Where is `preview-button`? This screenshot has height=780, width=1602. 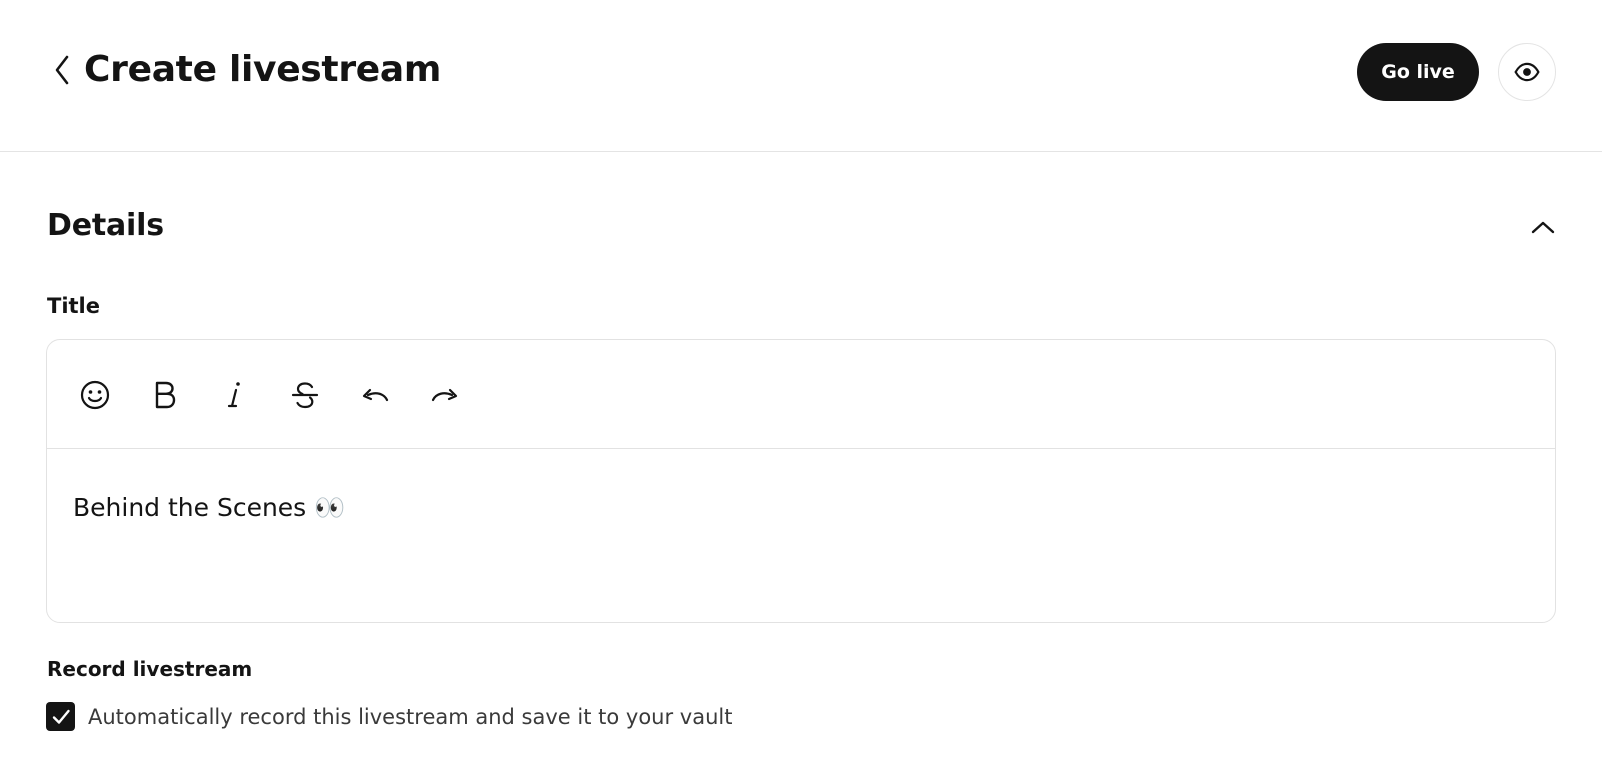 preview-button is located at coordinates (1527, 72).